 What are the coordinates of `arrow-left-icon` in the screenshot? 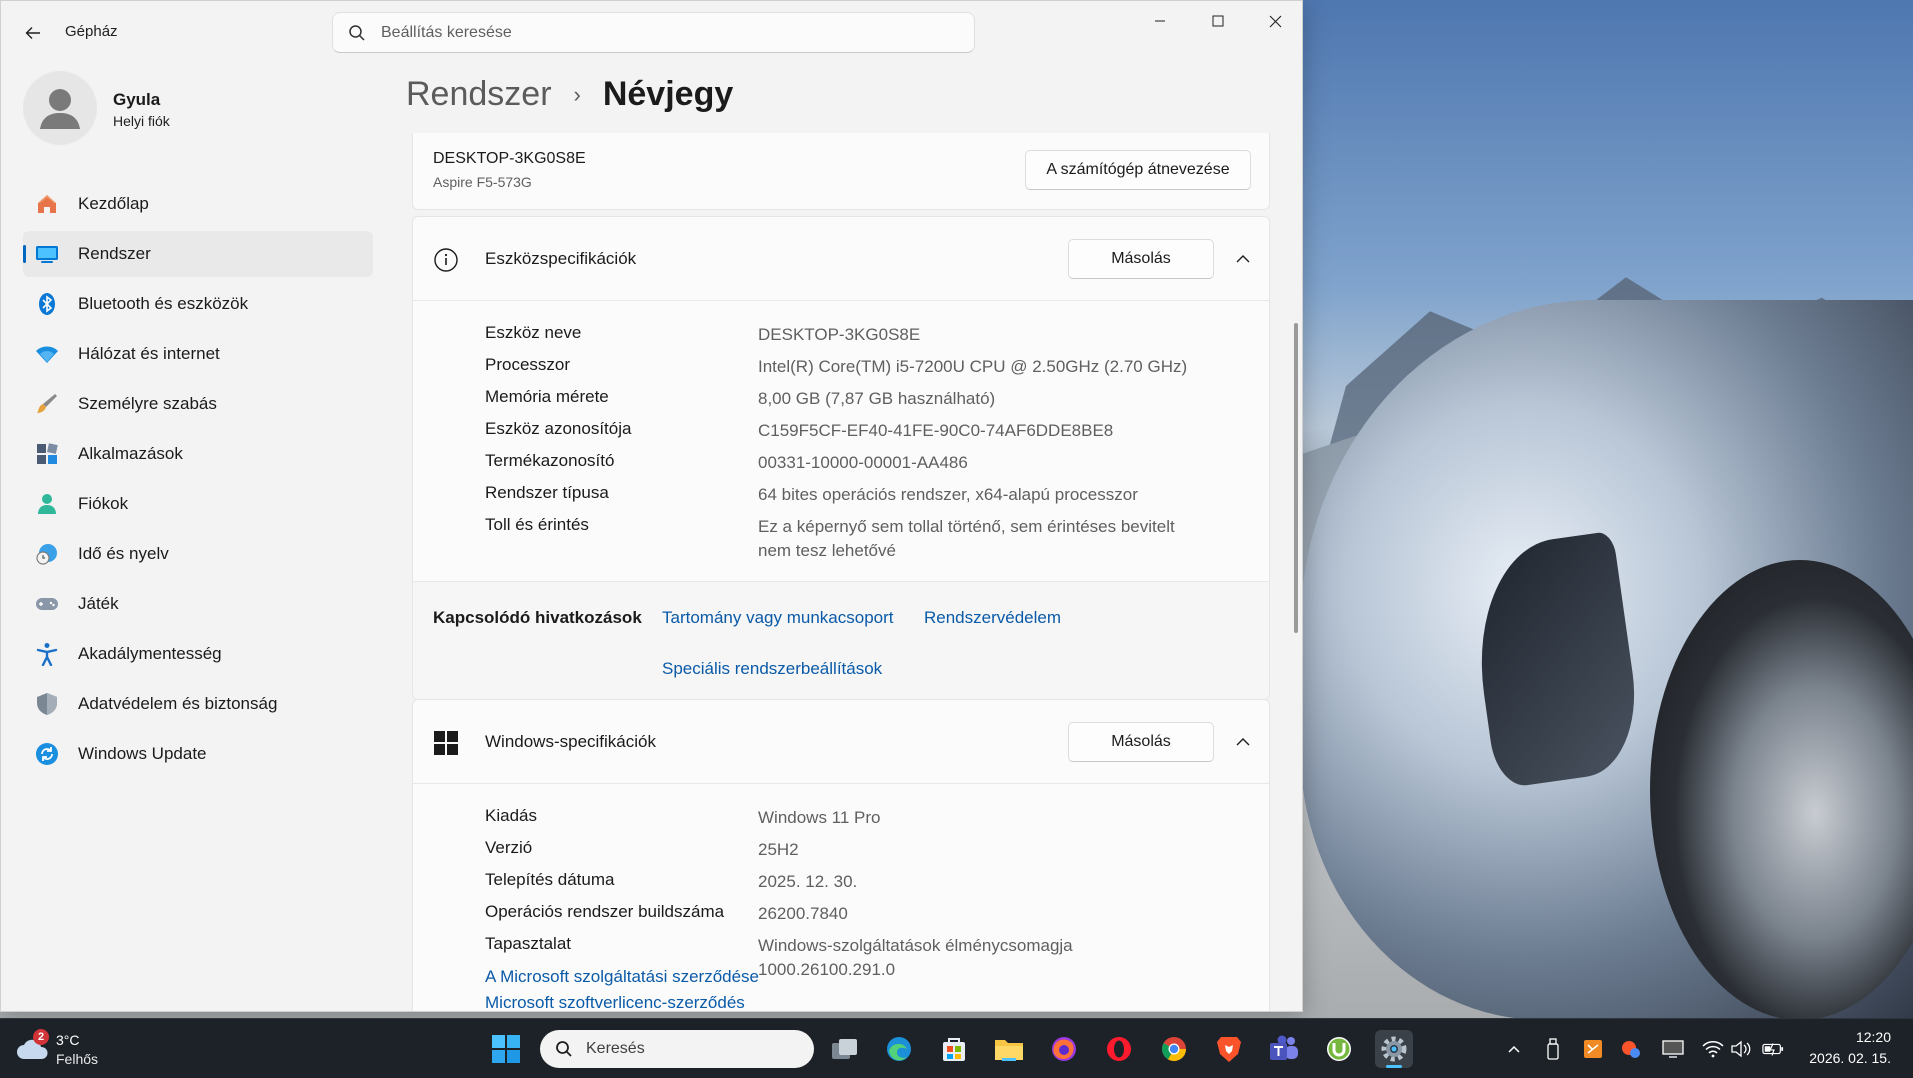 It's located at (32, 33).